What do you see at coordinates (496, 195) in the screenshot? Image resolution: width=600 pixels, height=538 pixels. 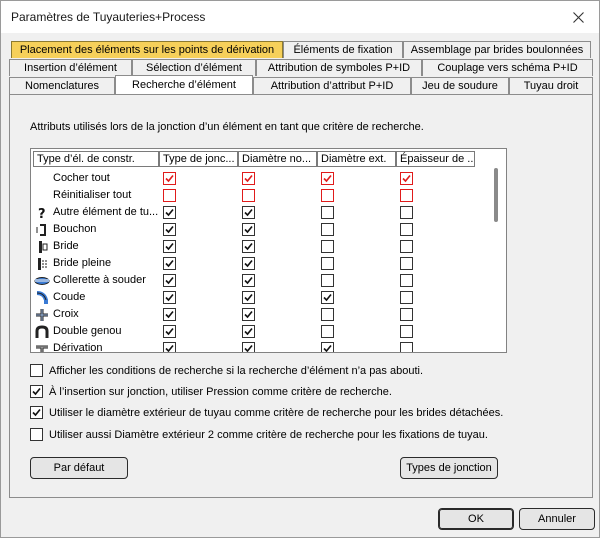 I see `scrollbar-thumb` at bounding box center [496, 195].